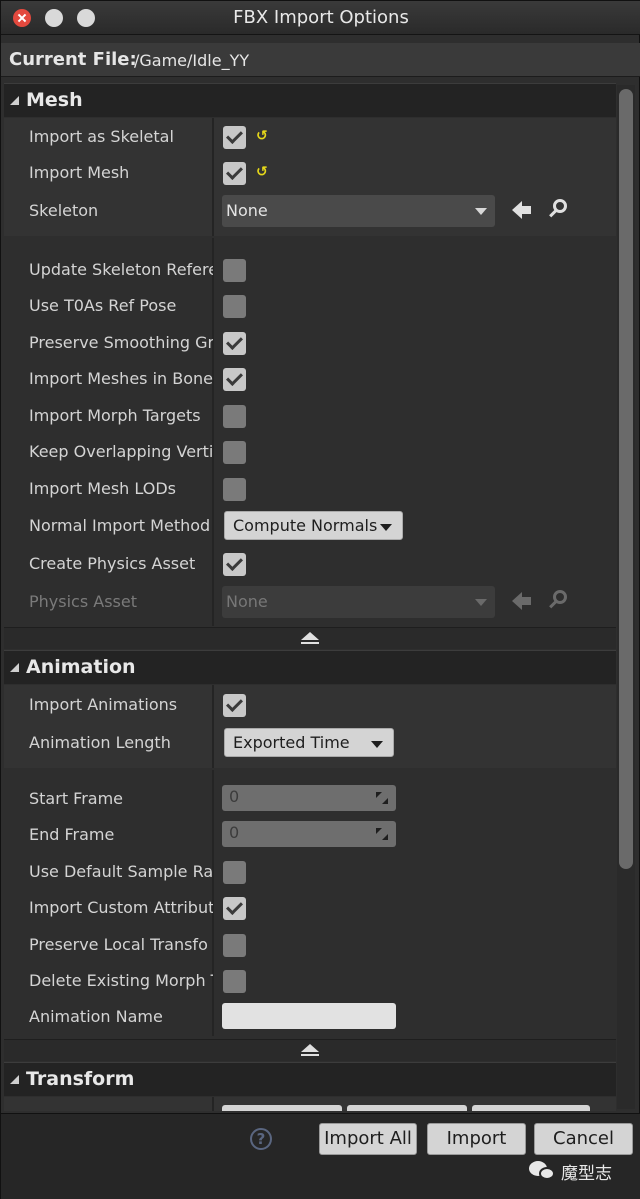 This screenshot has height=1199, width=640. Describe the element at coordinates (102, 488) in the screenshot. I see `import-mesh-lods-label: Import Mesh LODs` at that location.